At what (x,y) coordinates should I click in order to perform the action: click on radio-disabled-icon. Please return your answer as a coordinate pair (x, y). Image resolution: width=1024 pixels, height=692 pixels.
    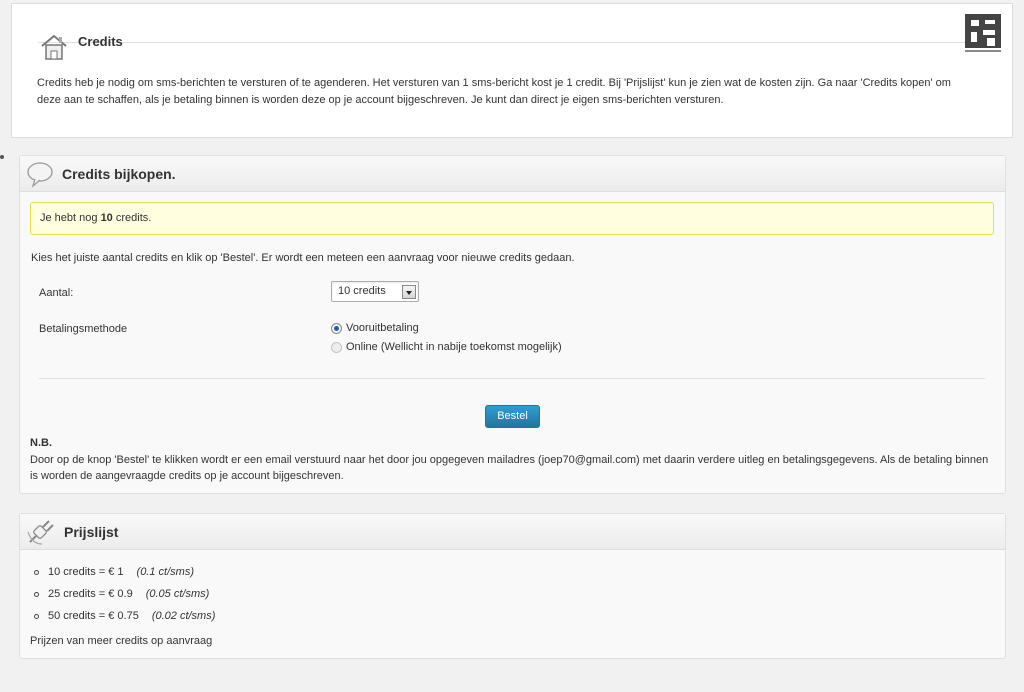
    Looking at the image, I should click on (336, 347).